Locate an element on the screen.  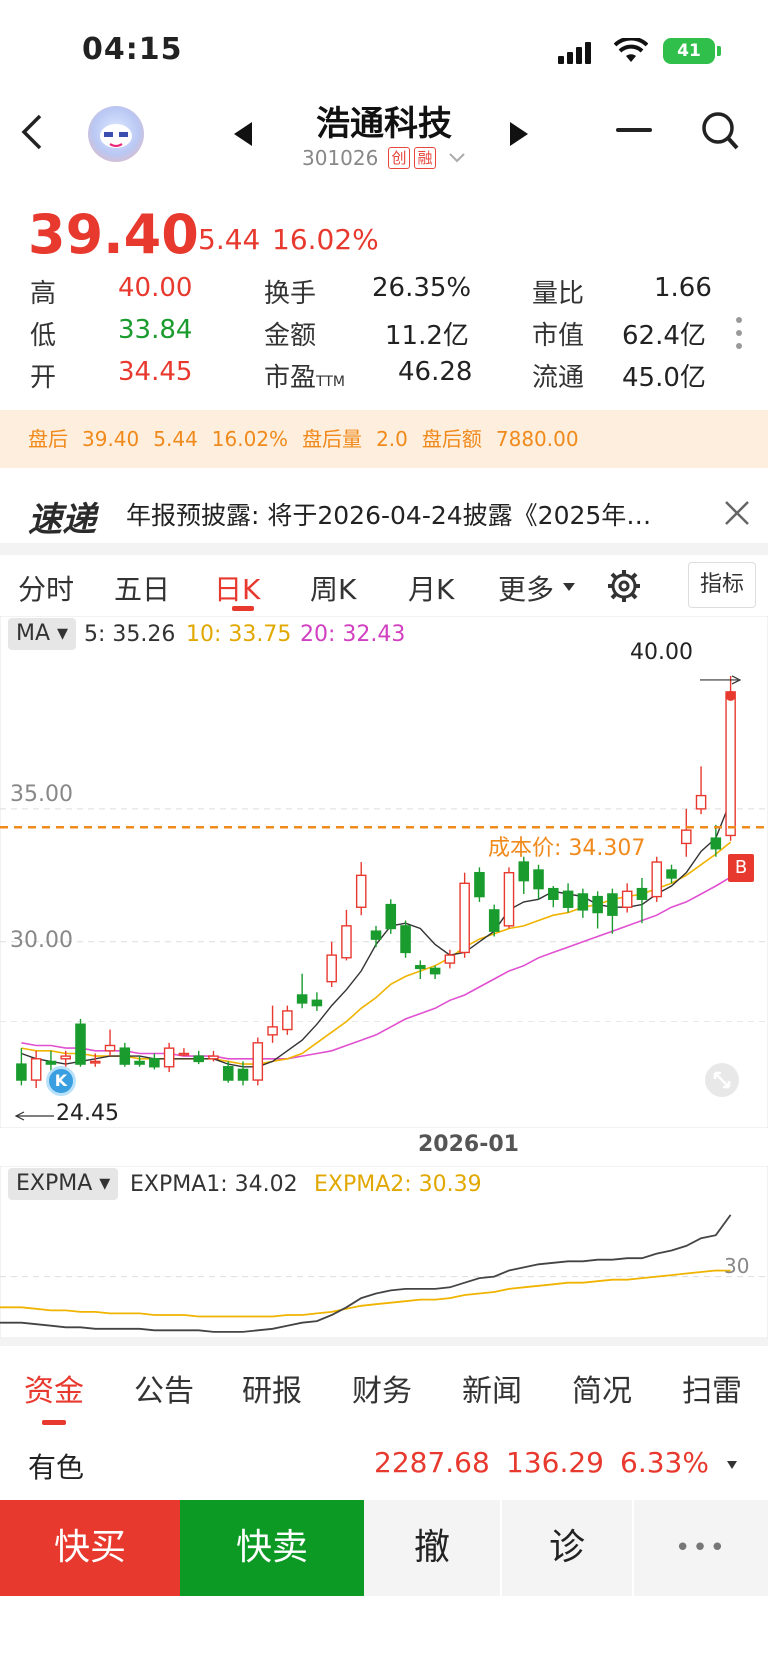
cost-price-label: 成本价: 34.307 is located at coordinates (567, 848).